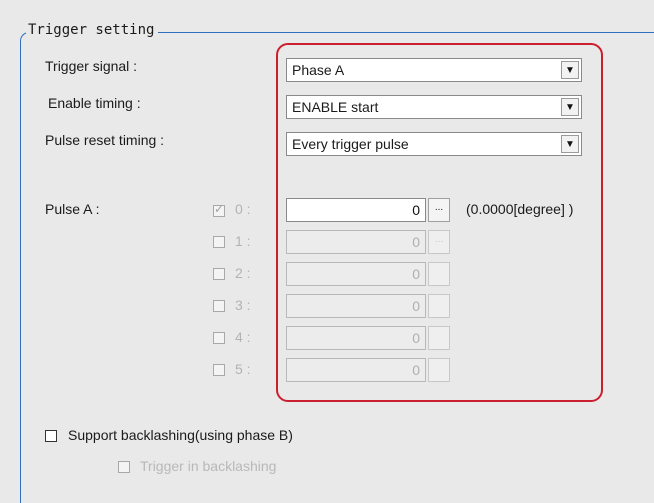 Image resolution: width=654 pixels, height=503 pixels. Describe the element at coordinates (416, 242) in the screenshot. I see `pulse-1-value: 0` at that location.